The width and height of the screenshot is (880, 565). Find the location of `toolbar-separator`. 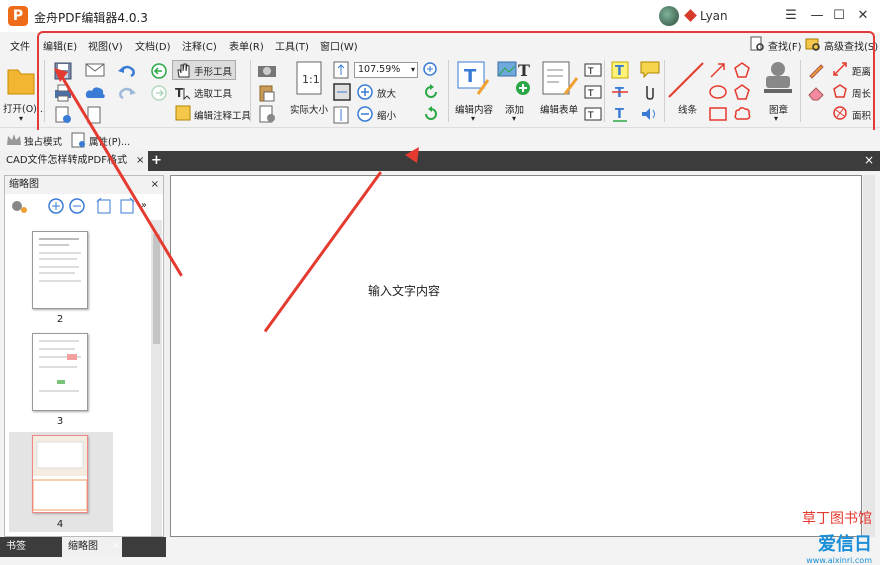

toolbar-separator is located at coordinates (604, 91).